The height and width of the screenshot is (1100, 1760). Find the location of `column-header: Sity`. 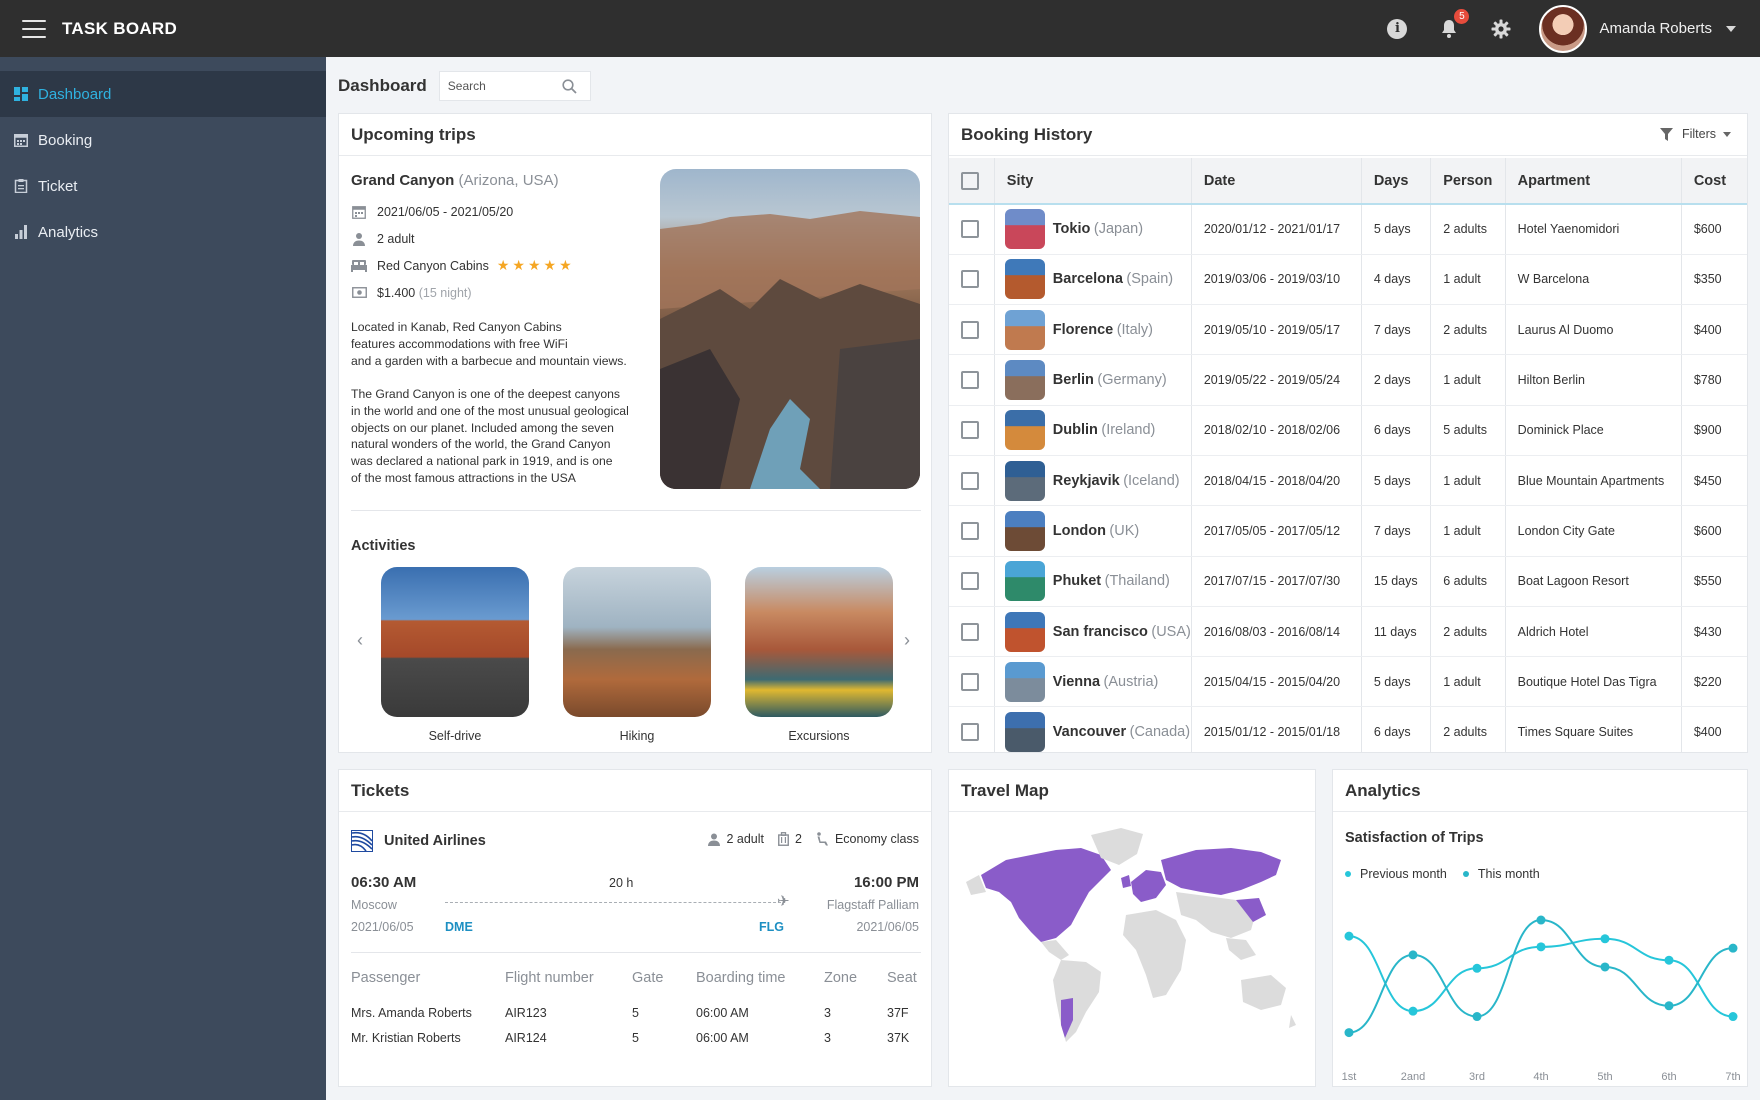

column-header: Sity is located at coordinates (1093, 181).